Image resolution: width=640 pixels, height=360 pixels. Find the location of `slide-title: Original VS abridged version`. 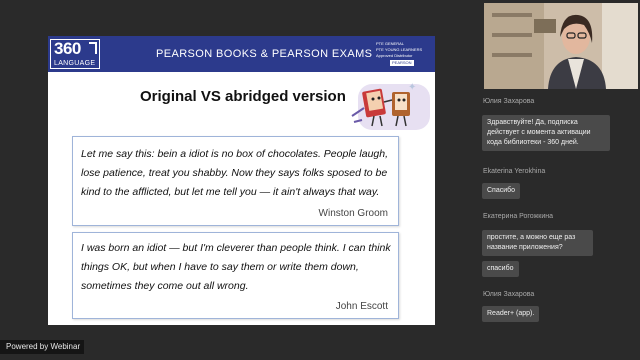

slide-title: Original VS abridged version is located at coordinates (243, 96).